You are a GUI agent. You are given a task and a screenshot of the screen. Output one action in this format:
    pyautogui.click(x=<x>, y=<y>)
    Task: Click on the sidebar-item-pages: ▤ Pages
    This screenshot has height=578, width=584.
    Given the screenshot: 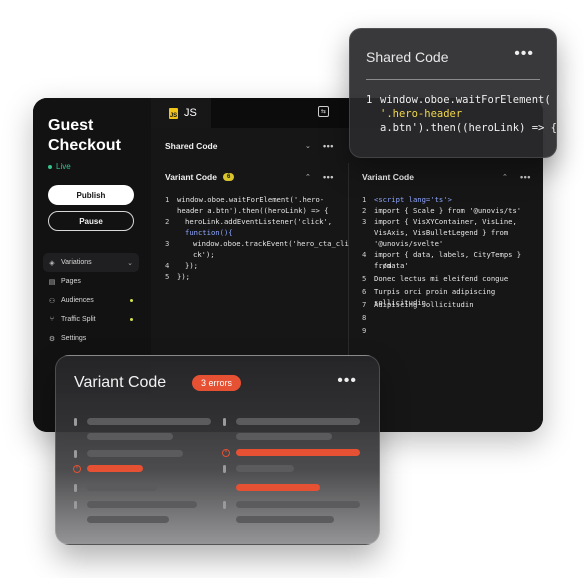 What is the action you would take?
    pyautogui.click(x=91, y=281)
    